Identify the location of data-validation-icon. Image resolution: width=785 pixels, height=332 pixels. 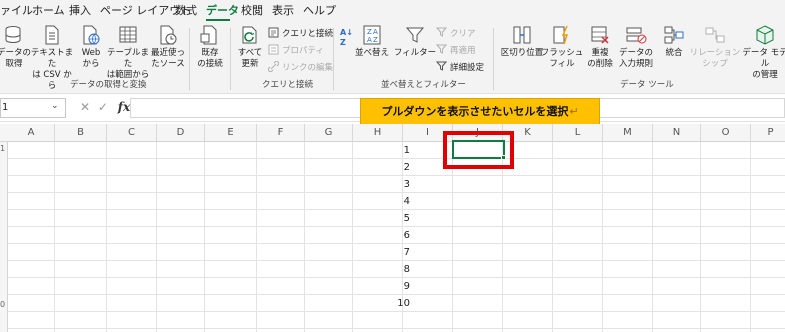
(636, 35).